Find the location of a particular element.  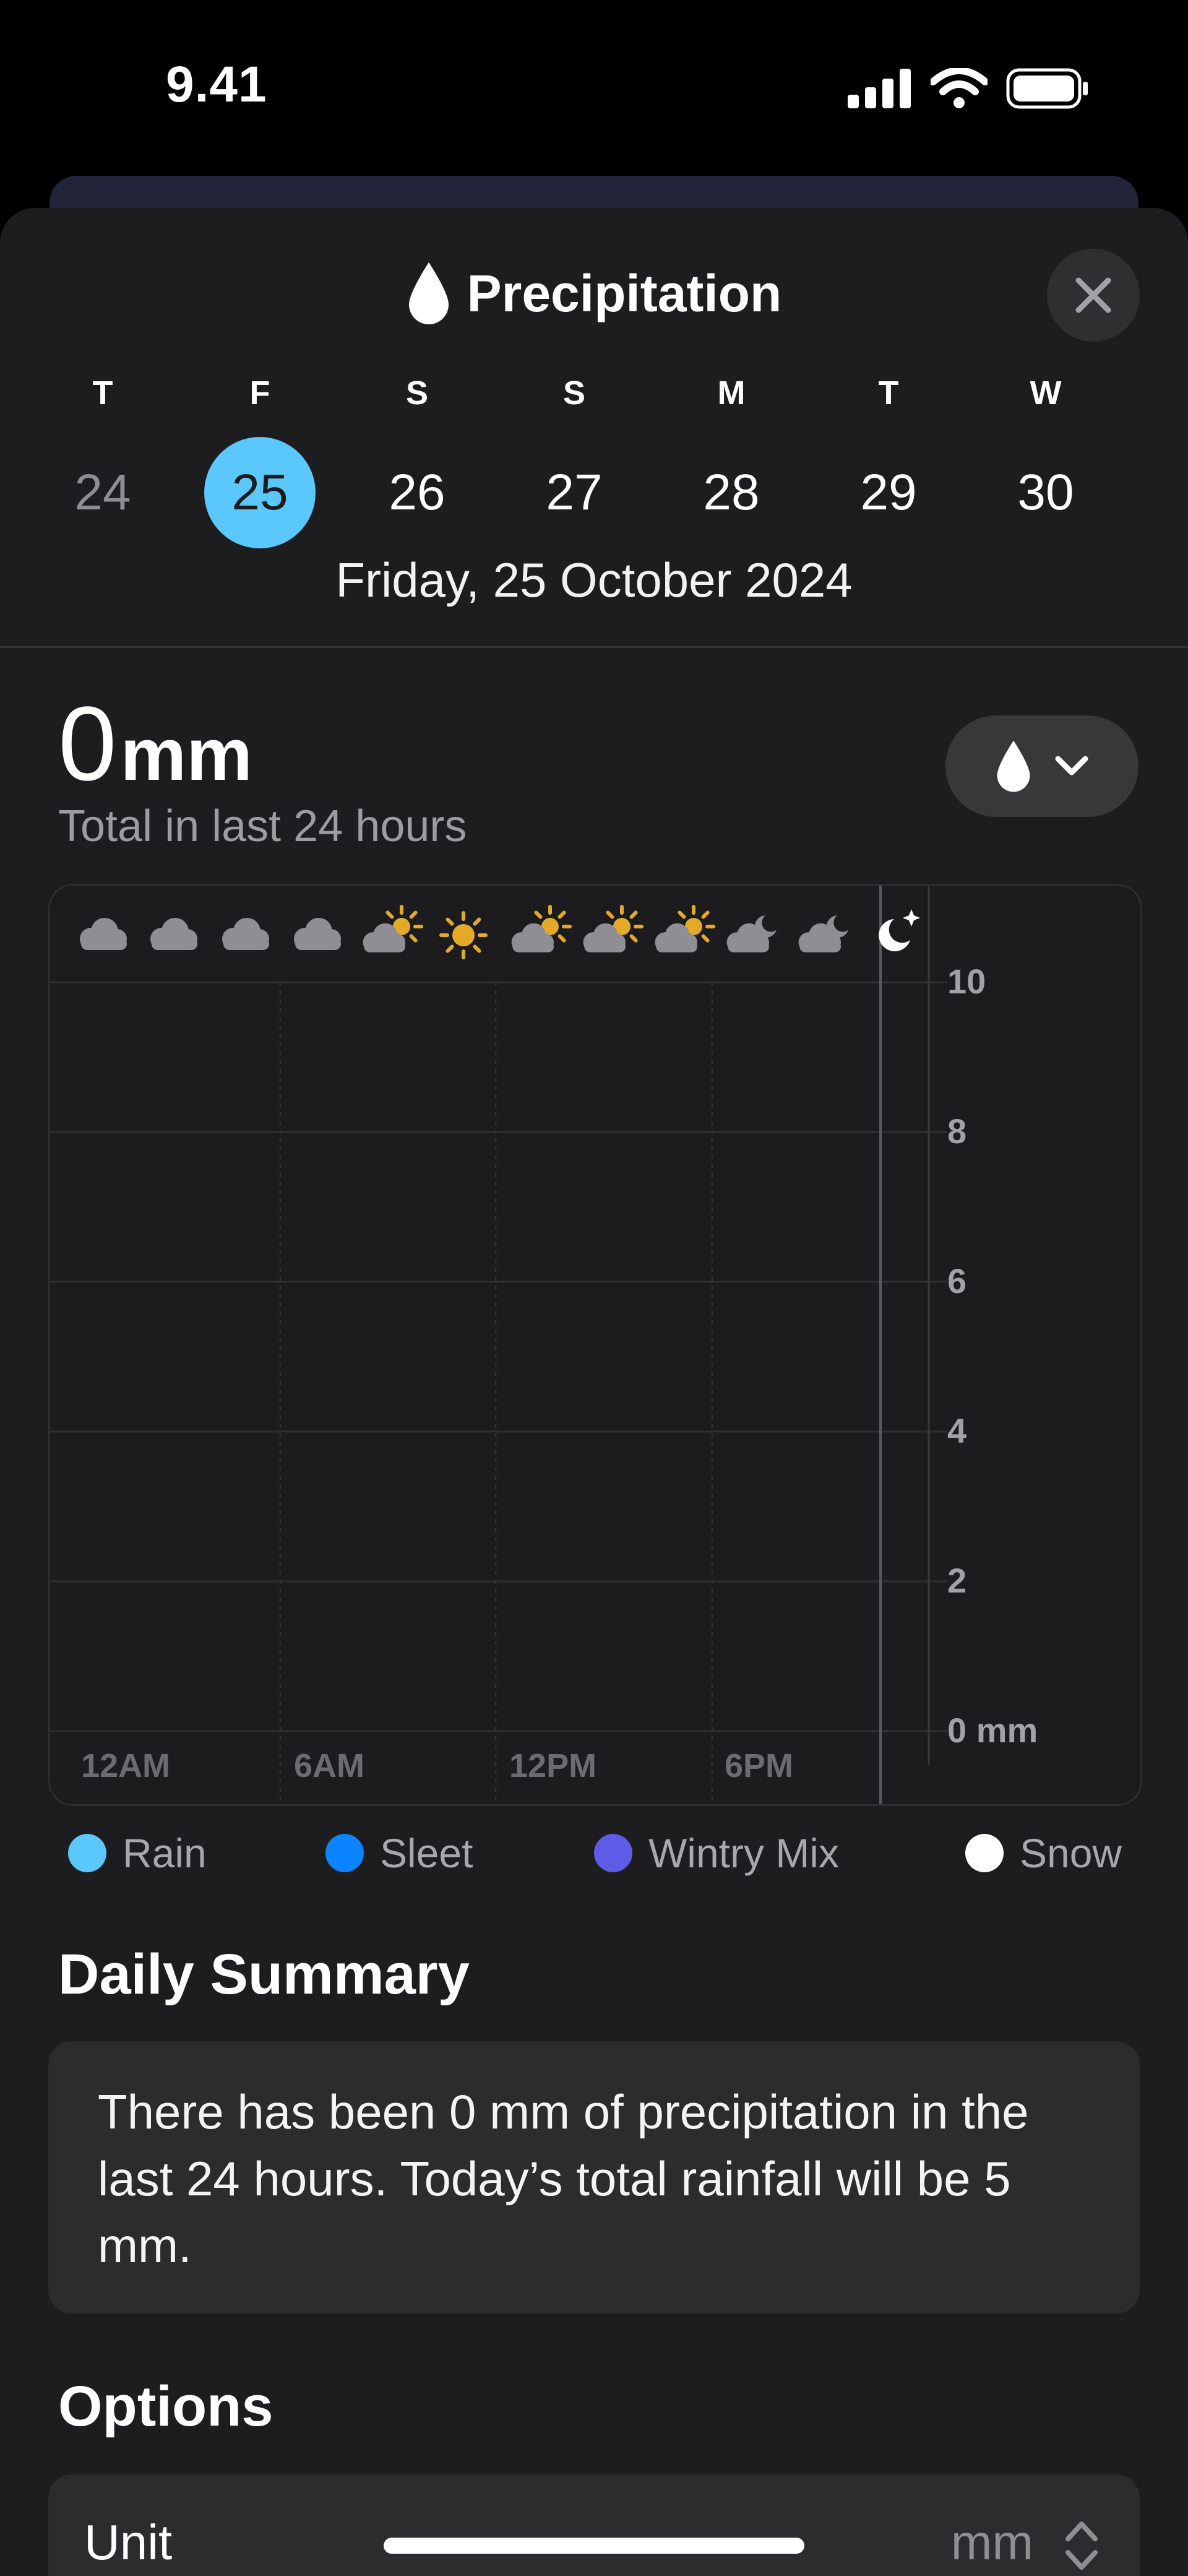

chevron-up-down-icon is located at coordinates (1081, 2546).